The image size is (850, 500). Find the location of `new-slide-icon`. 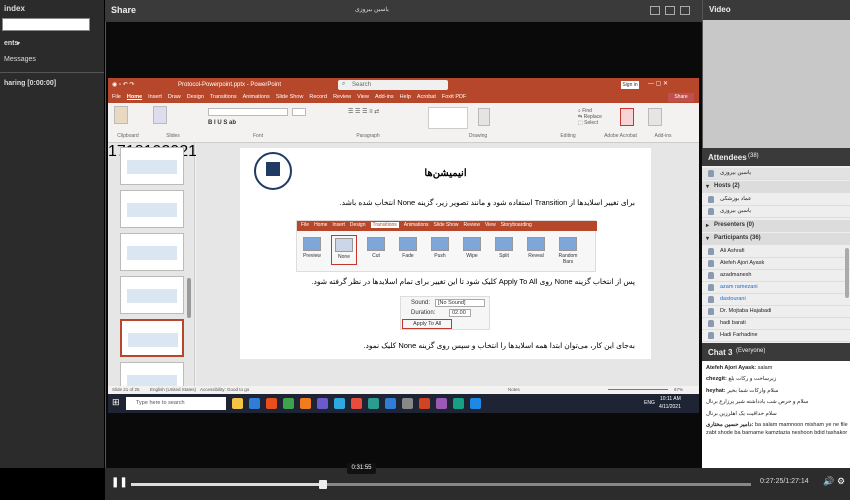

new-slide-icon is located at coordinates (160, 115).